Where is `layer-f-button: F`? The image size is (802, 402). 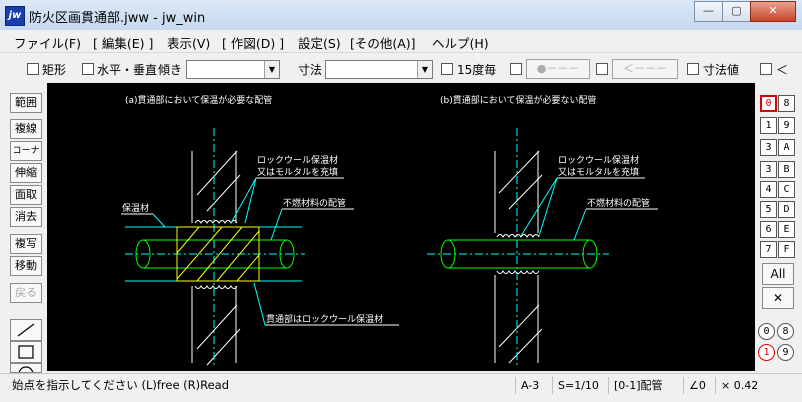
layer-f-button: F is located at coordinates (786, 249).